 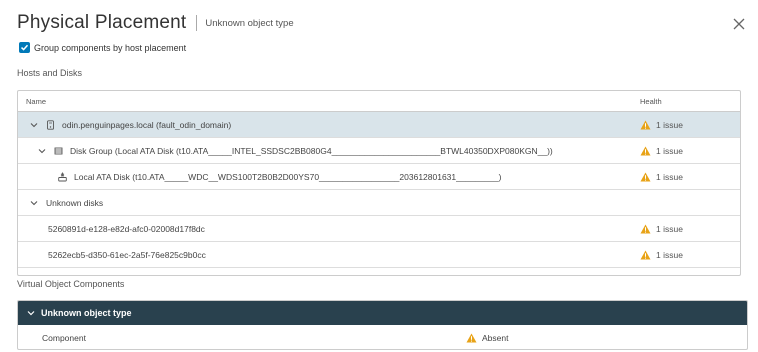 What do you see at coordinates (329, 101) in the screenshot?
I see `column-header-name: Name` at bounding box center [329, 101].